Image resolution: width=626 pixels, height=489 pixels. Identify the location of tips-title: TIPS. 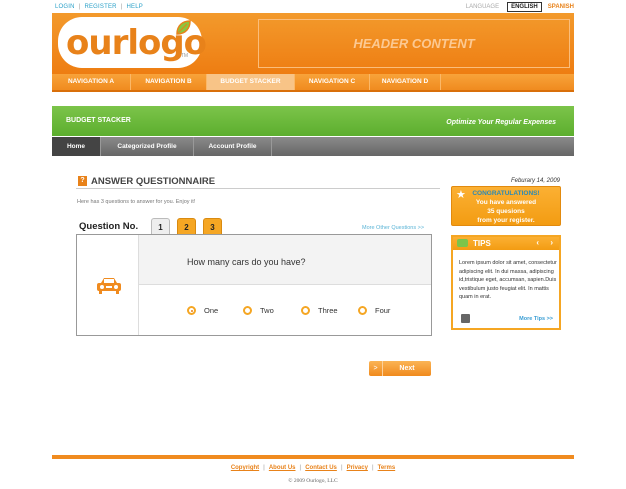
(482, 243).